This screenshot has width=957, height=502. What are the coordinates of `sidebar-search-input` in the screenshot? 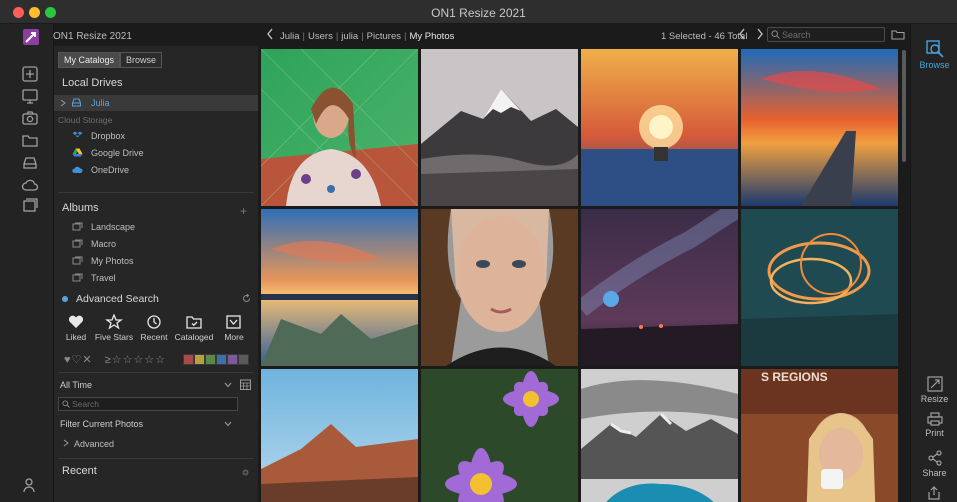 It's located at (152, 404).